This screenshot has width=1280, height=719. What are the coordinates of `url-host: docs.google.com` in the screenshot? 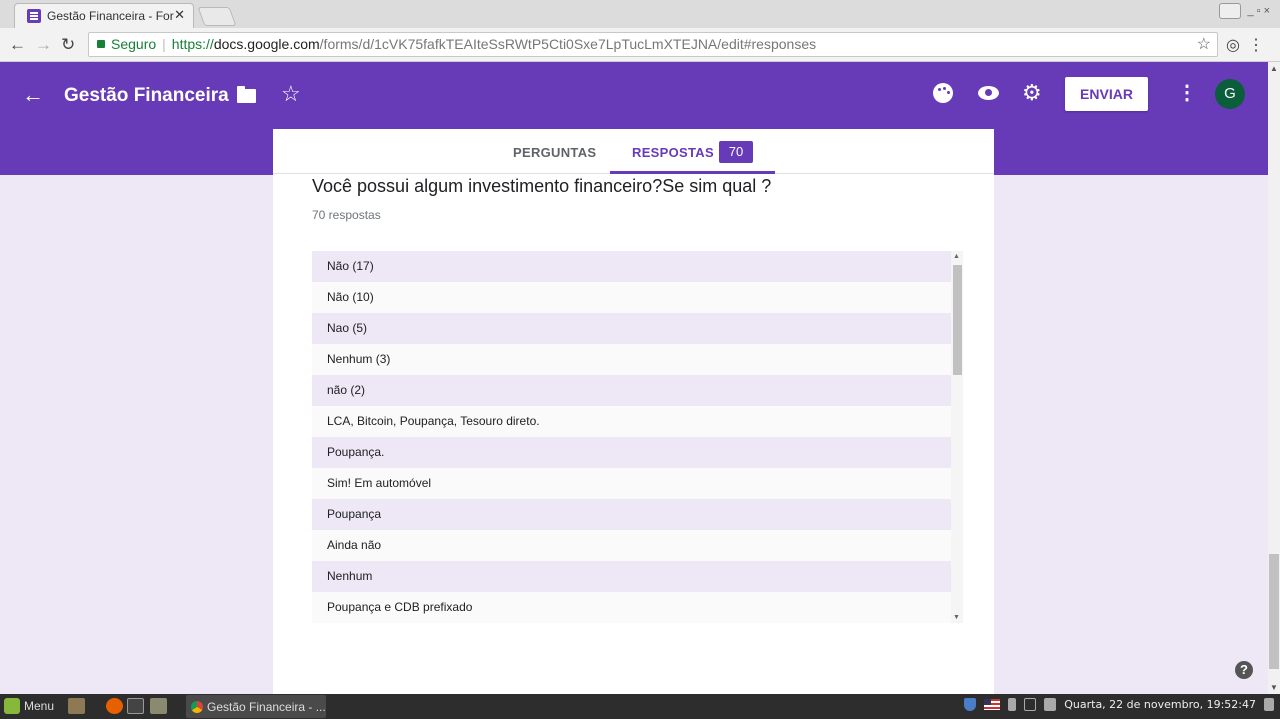 It's located at (266, 44).